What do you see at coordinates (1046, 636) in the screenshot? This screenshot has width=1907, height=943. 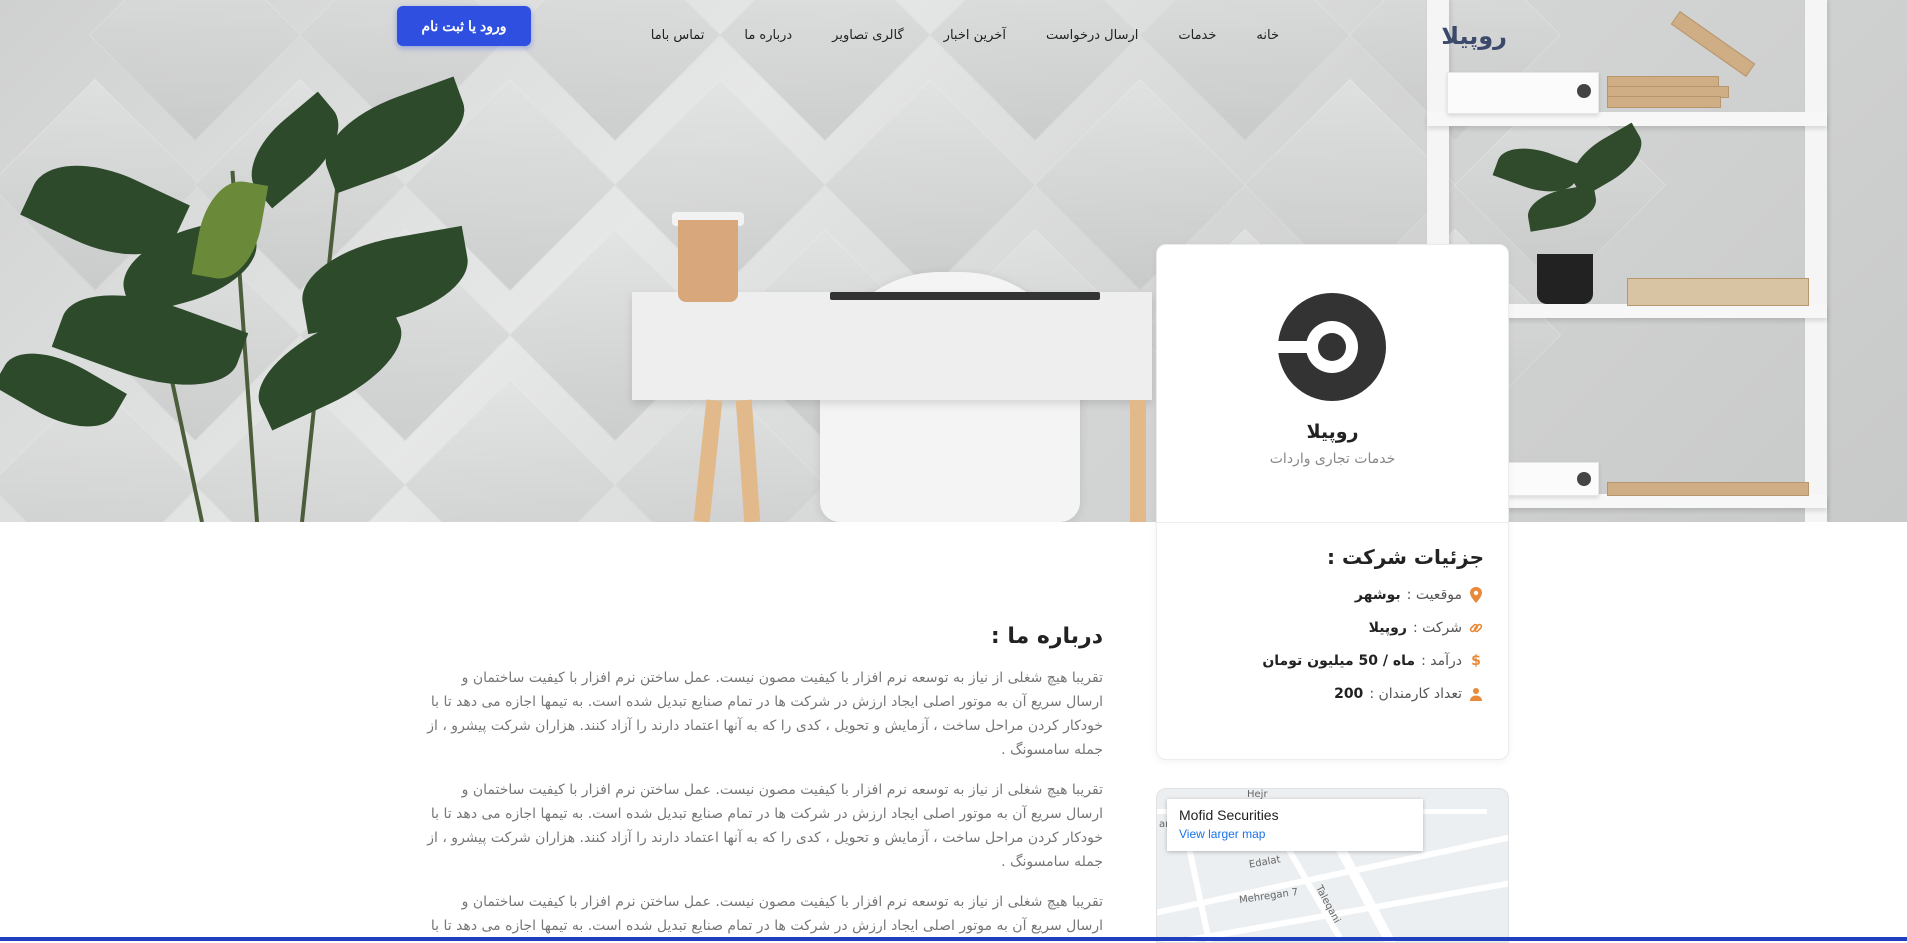 I see `about-title: درباره ما :` at bounding box center [1046, 636].